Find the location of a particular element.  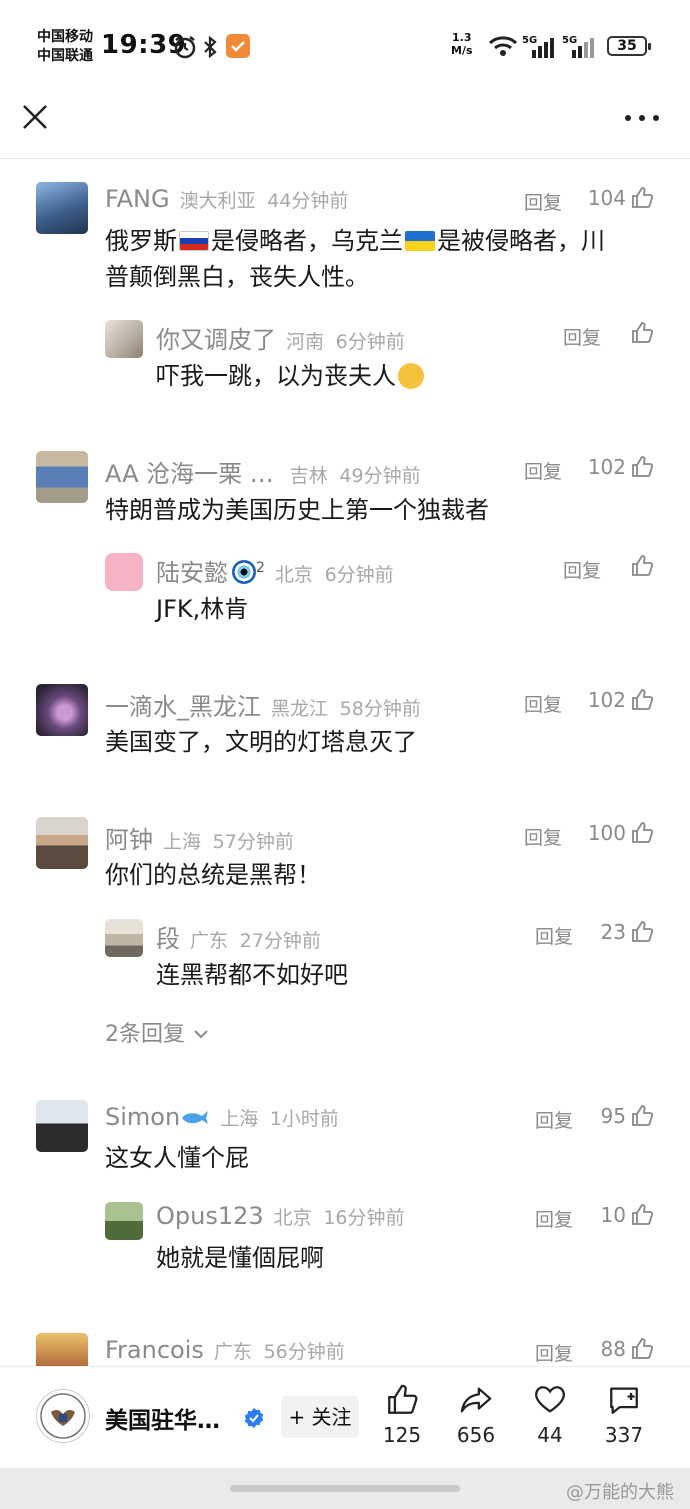

like-button: 88 is located at coordinates (627, 1349).